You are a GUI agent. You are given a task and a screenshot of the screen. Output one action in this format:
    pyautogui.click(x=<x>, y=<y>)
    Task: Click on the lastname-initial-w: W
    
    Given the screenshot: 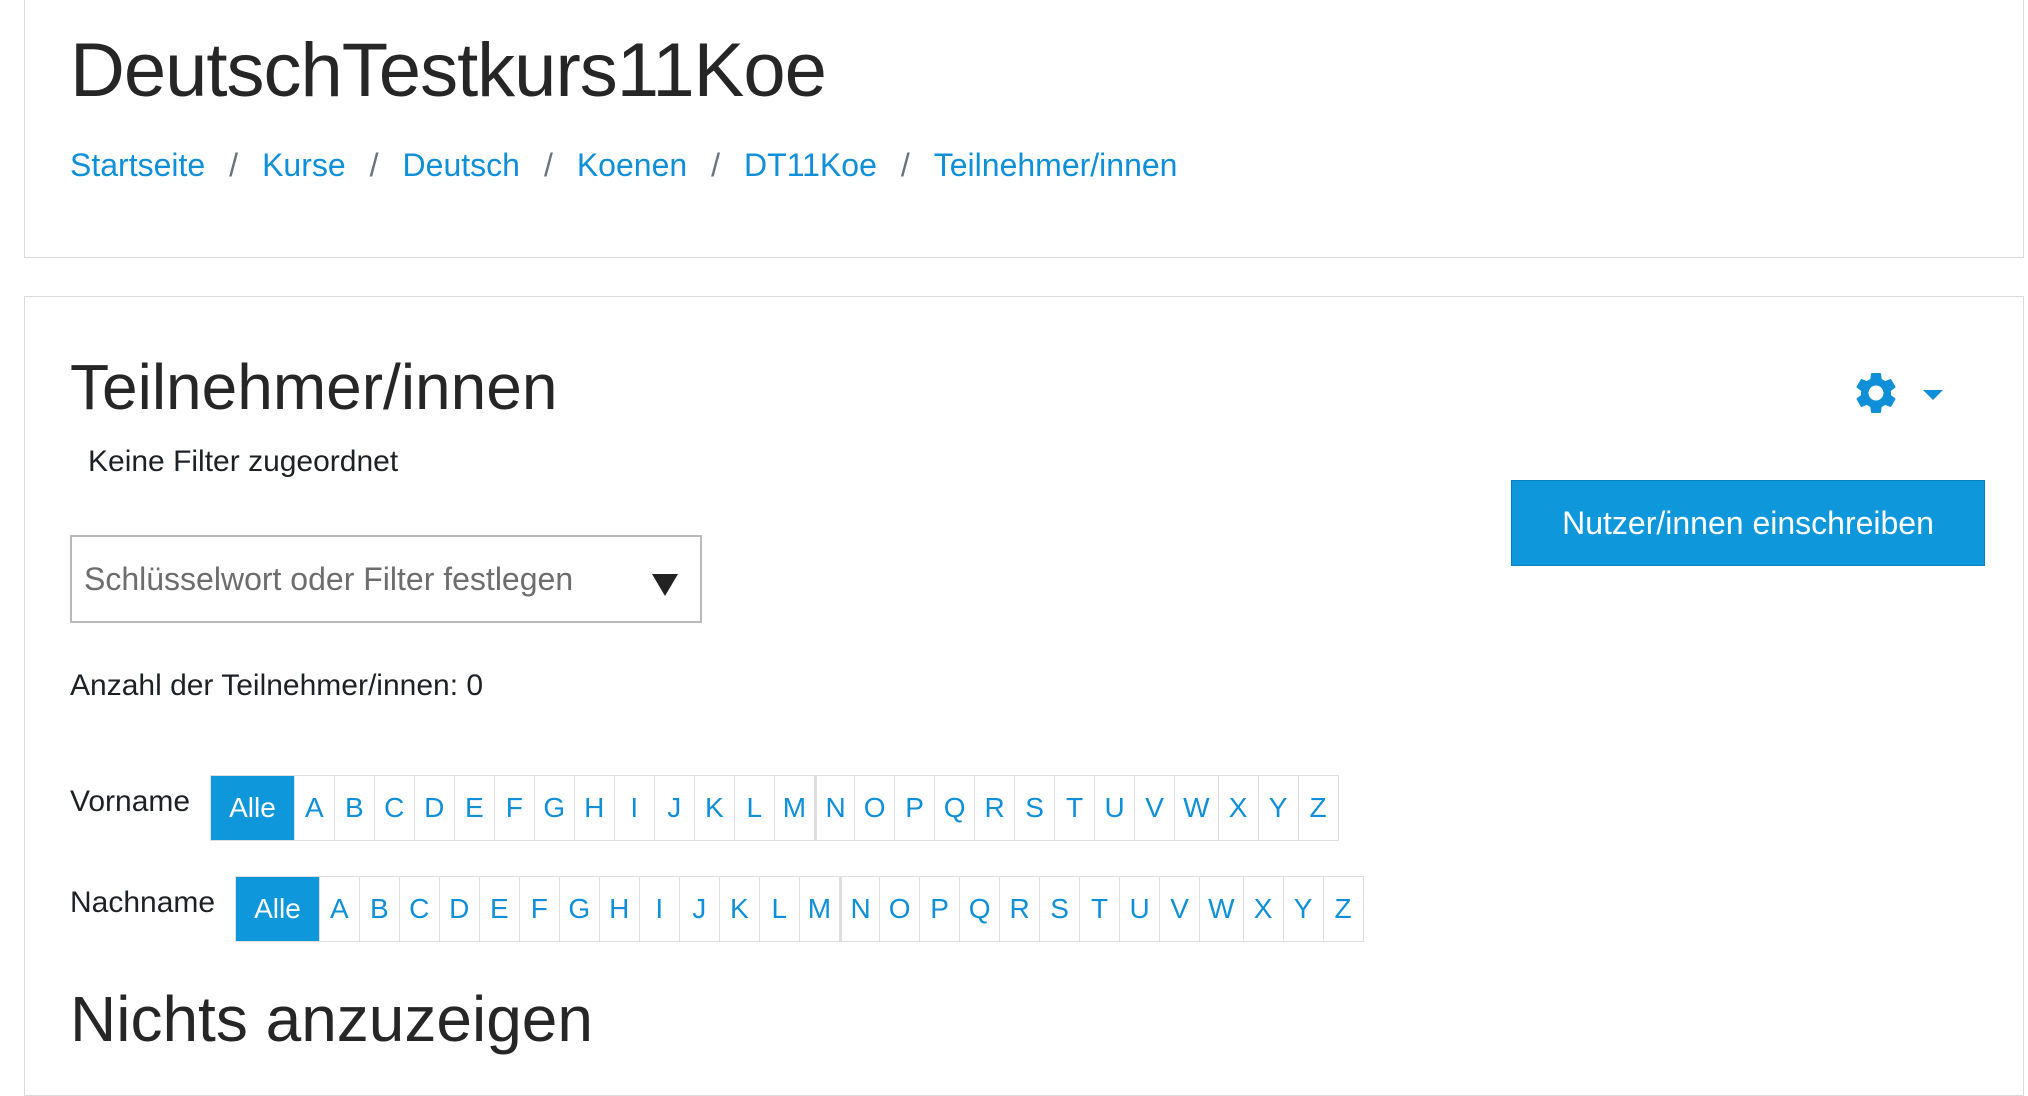 What is the action you would take?
    pyautogui.click(x=1220, y=909)
    